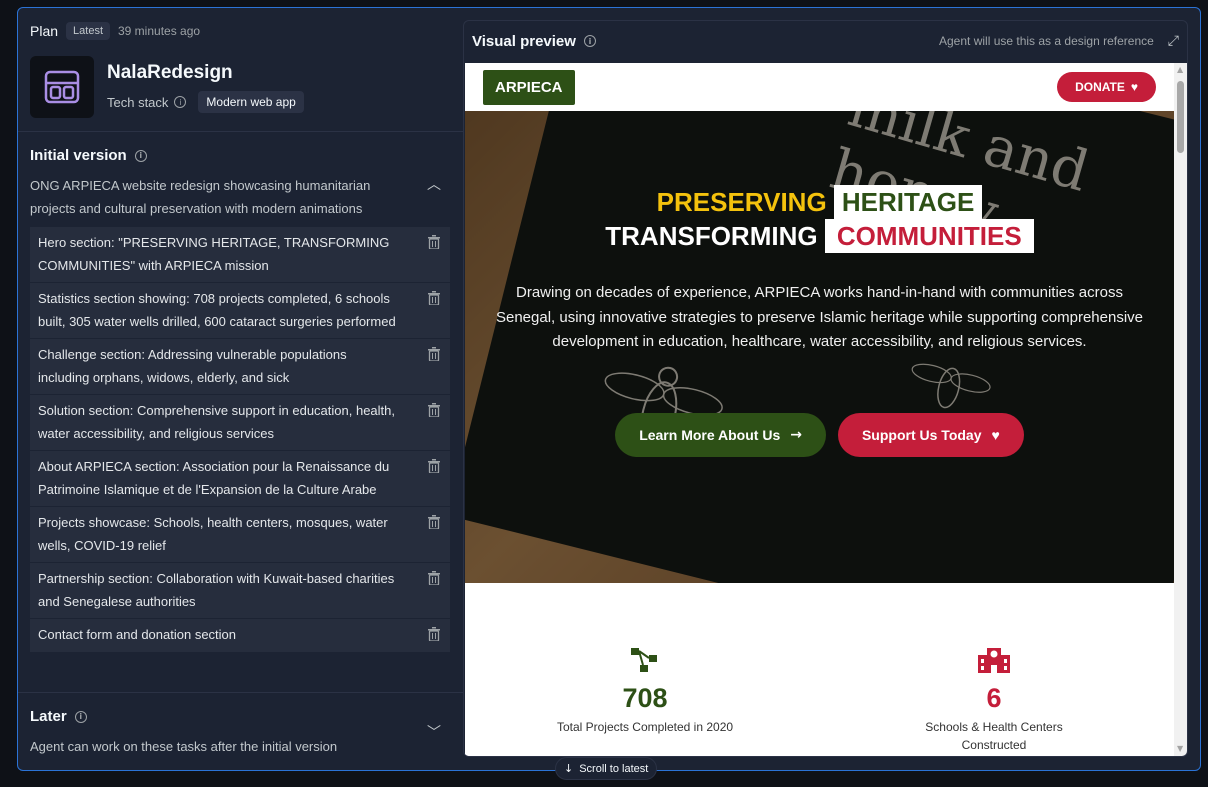  I want to click on learn-more-button: Learn More About Us →, so click(720, 435).